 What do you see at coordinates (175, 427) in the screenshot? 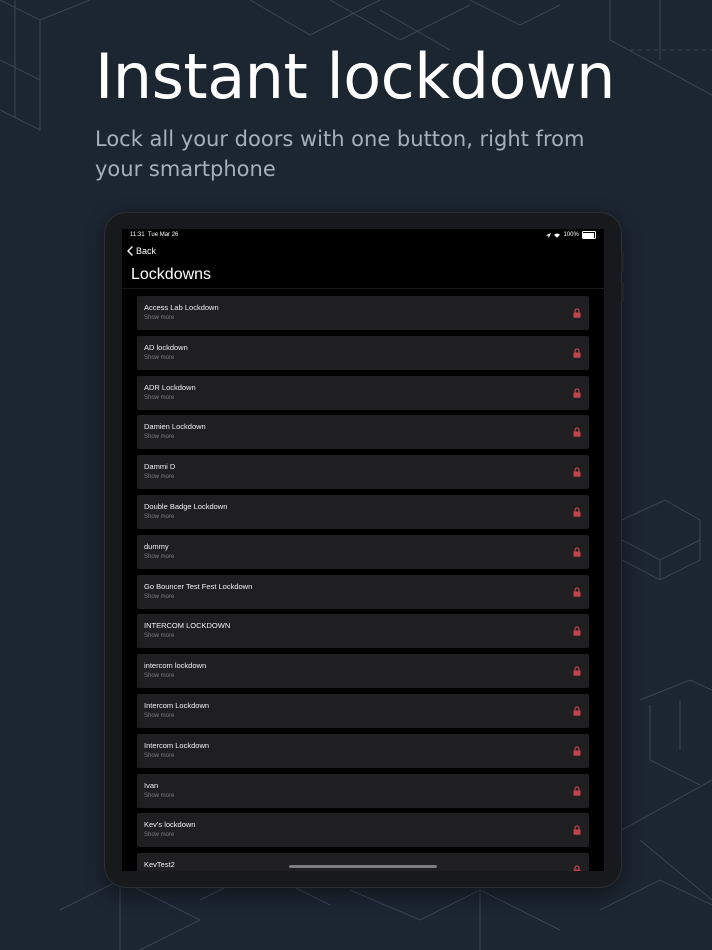
I see `lockdown-name: Damien Lockdown` at bounding box center [175, 427].